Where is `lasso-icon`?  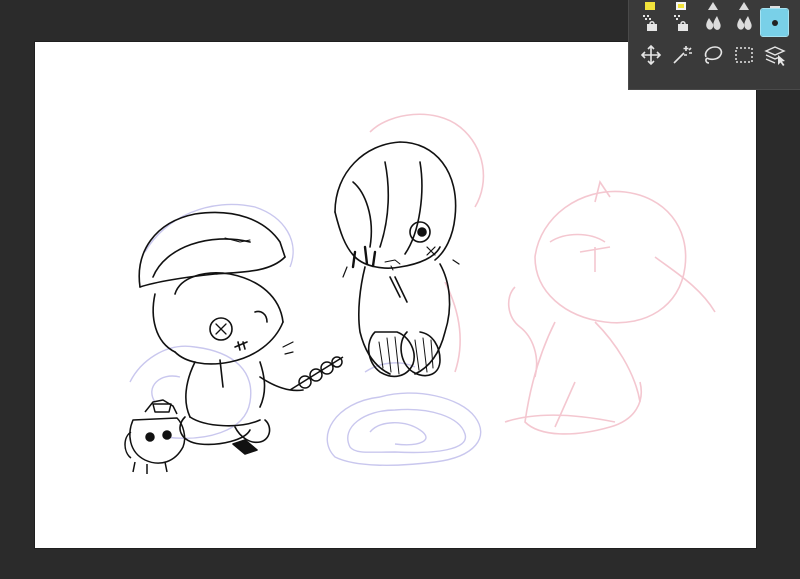 lasso-icon is located at coordinates (712, 54).